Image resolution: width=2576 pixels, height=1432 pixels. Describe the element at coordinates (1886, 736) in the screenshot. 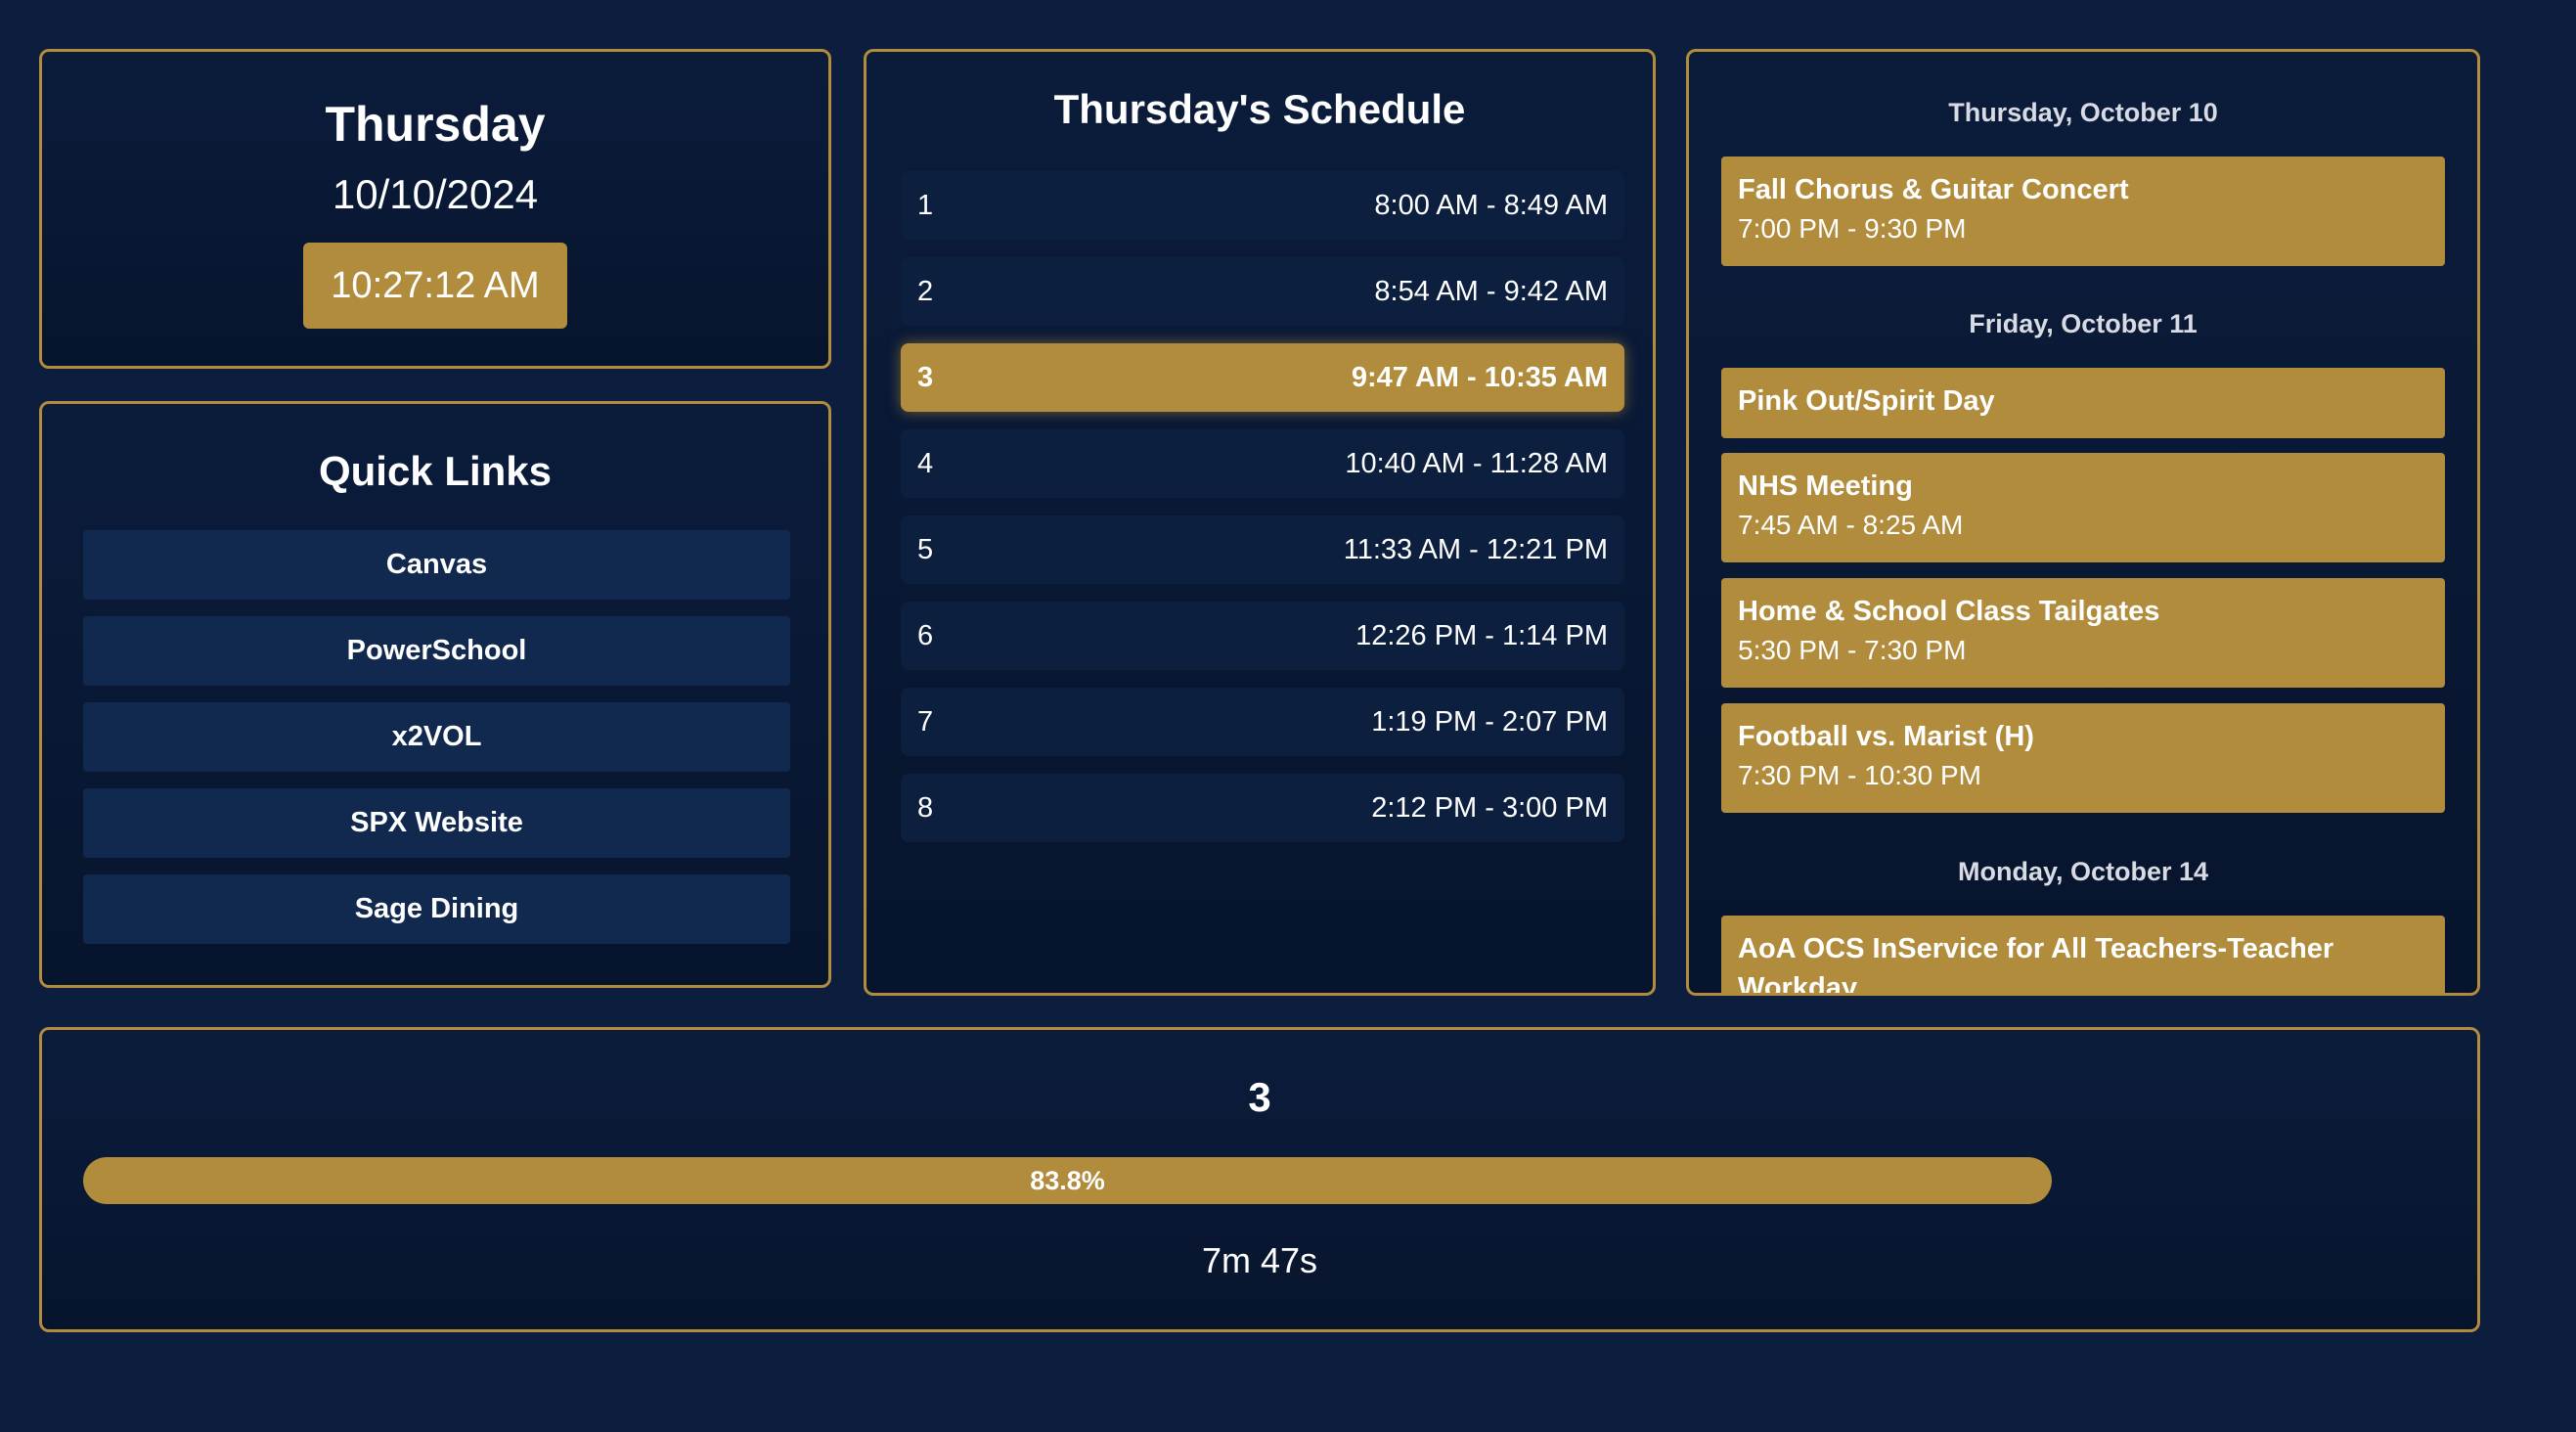

I see `event-title: Football vs. Marist (H)` at that location.